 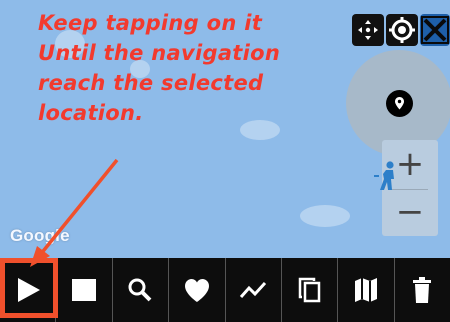 What do you see at coordinates (40, 235) in the screenshot?
I see `google-attribution: Google` at bounding box center [40, 235].